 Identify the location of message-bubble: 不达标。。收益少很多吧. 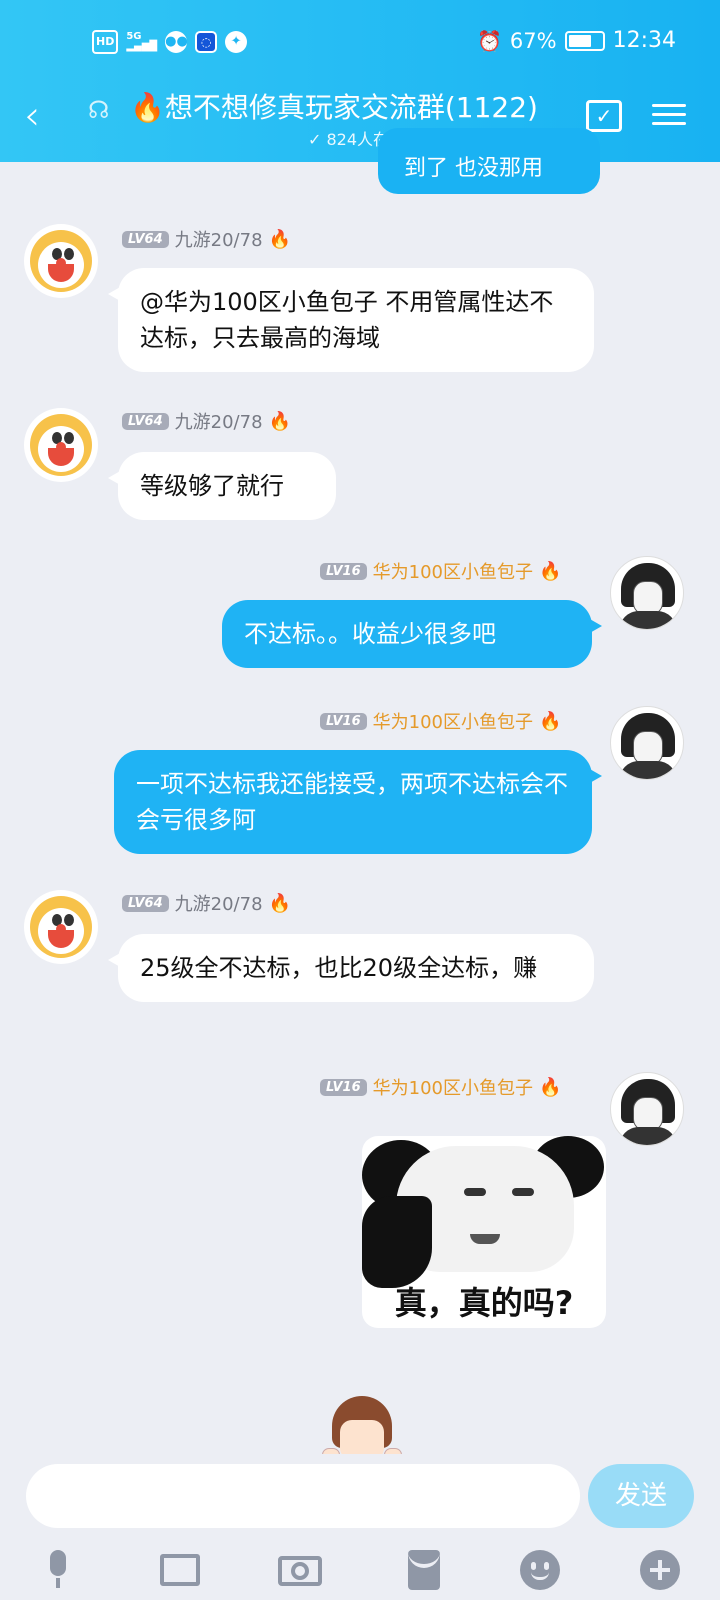
(412, 634).